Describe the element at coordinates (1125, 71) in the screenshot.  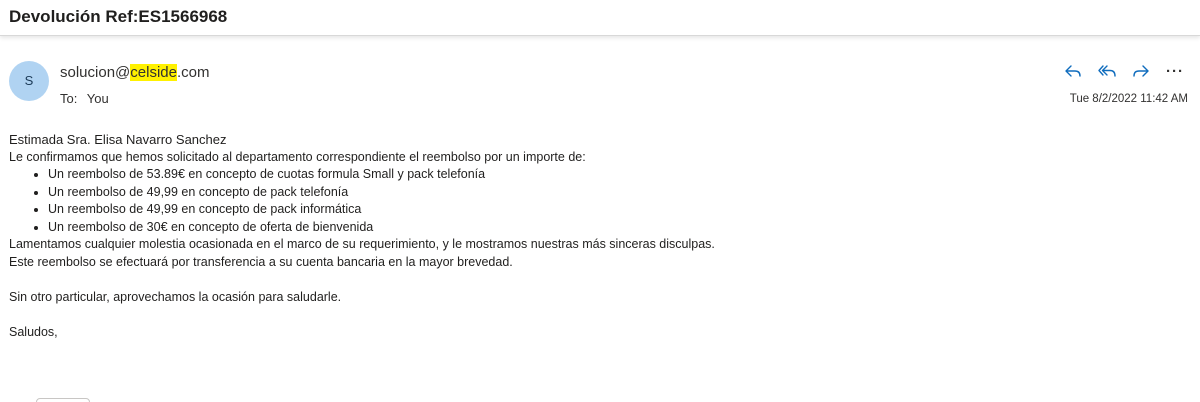
I see `message-actions: ···` at that location.